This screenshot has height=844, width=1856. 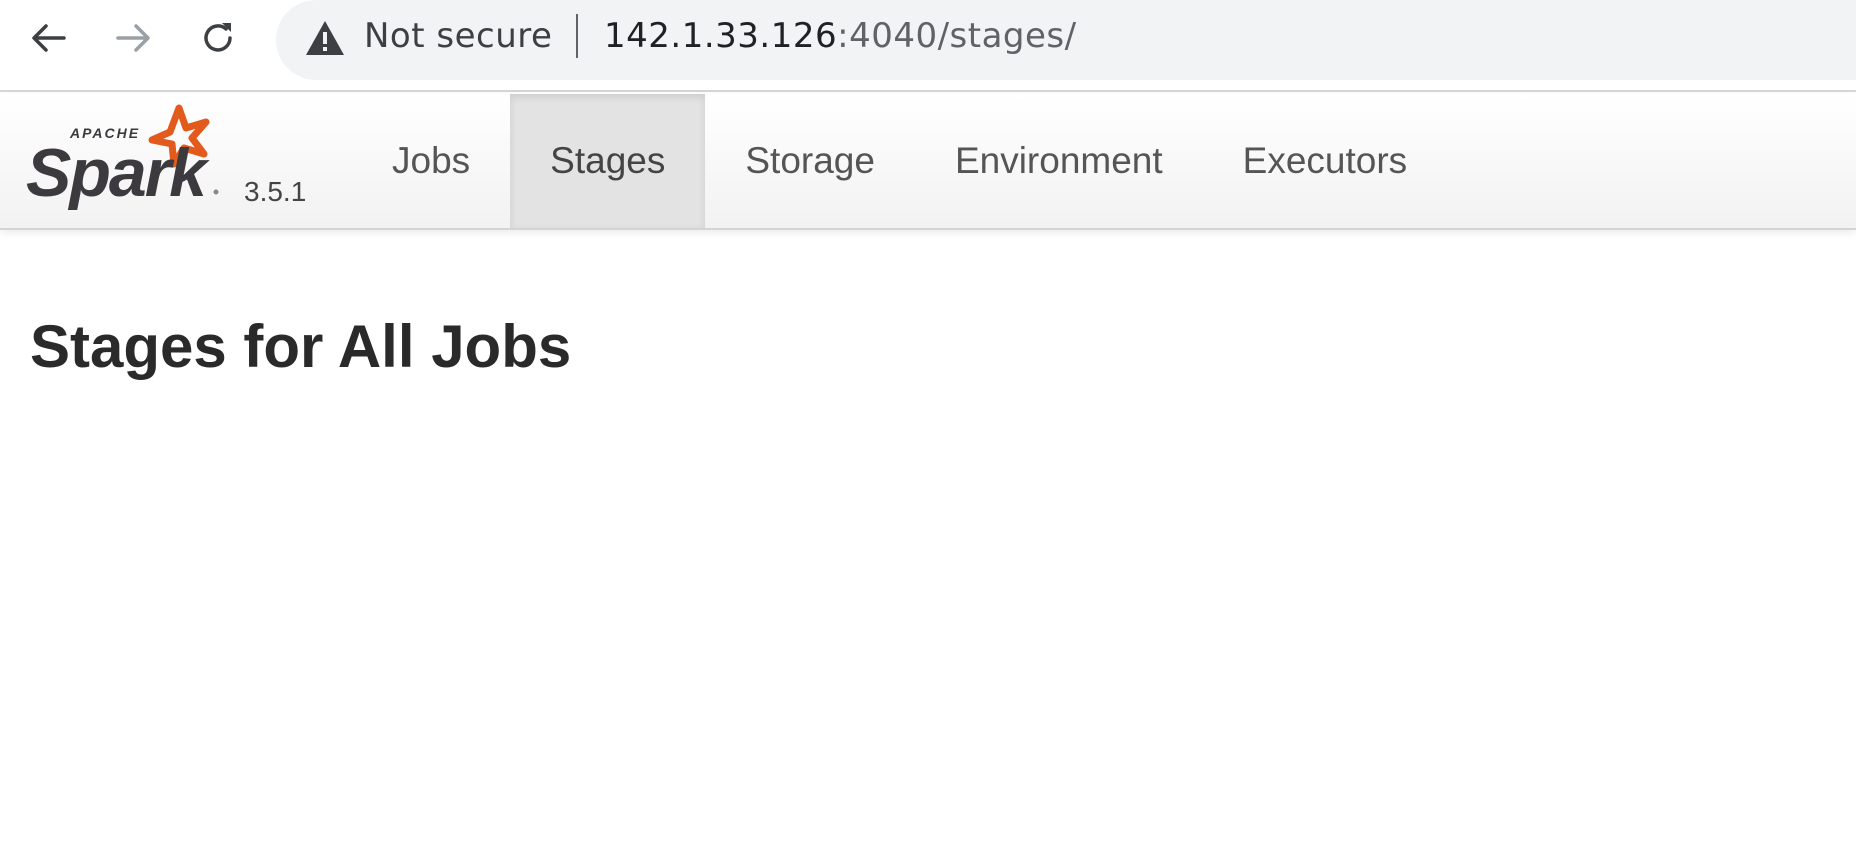 What do you see at coordinates (810, 161) in the screenshot?
I see `tab-storage: Storage` at bounding box center [810, 161].